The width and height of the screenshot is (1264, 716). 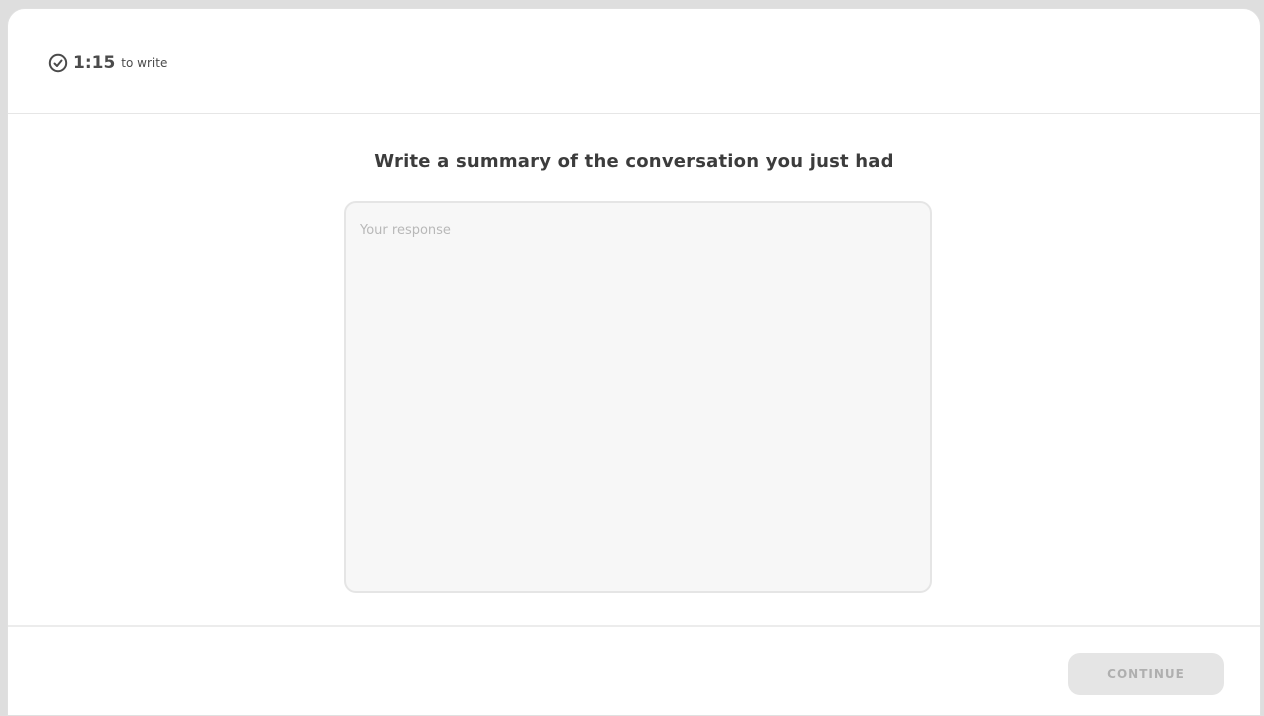 What do you see at coordinates (58, 63) in the screenshot?
I see `stopwatch-icon` at bounding box center [58, 63].